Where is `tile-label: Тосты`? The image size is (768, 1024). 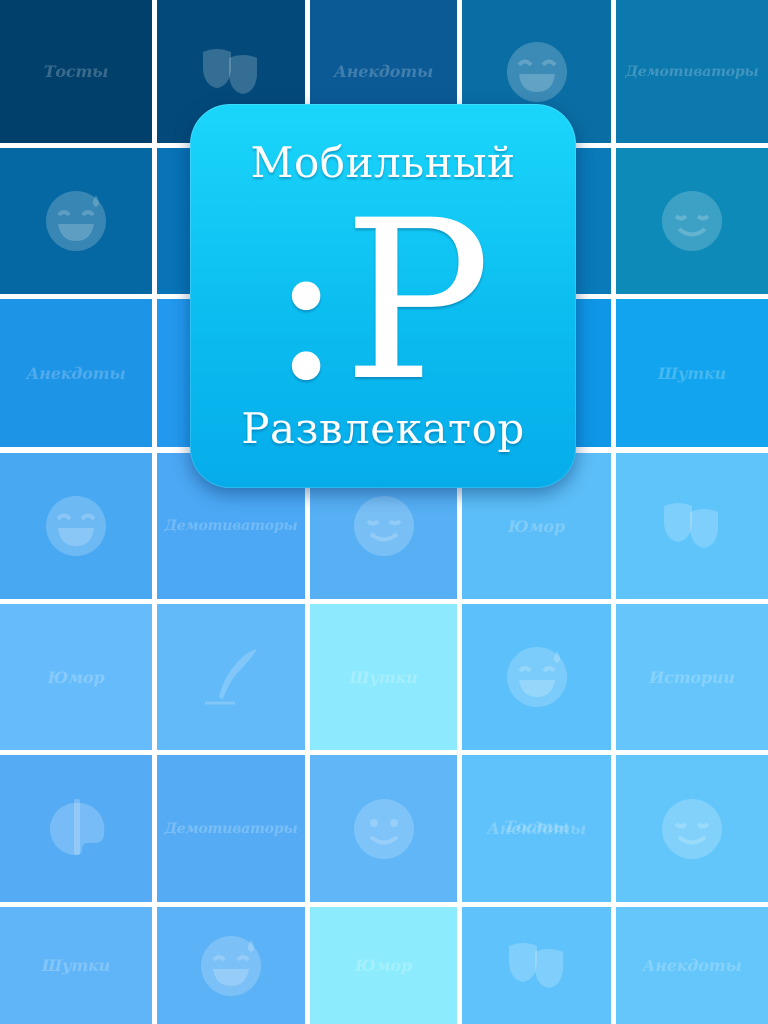 tile-label: Тосты is located at coordinates (76, 71).